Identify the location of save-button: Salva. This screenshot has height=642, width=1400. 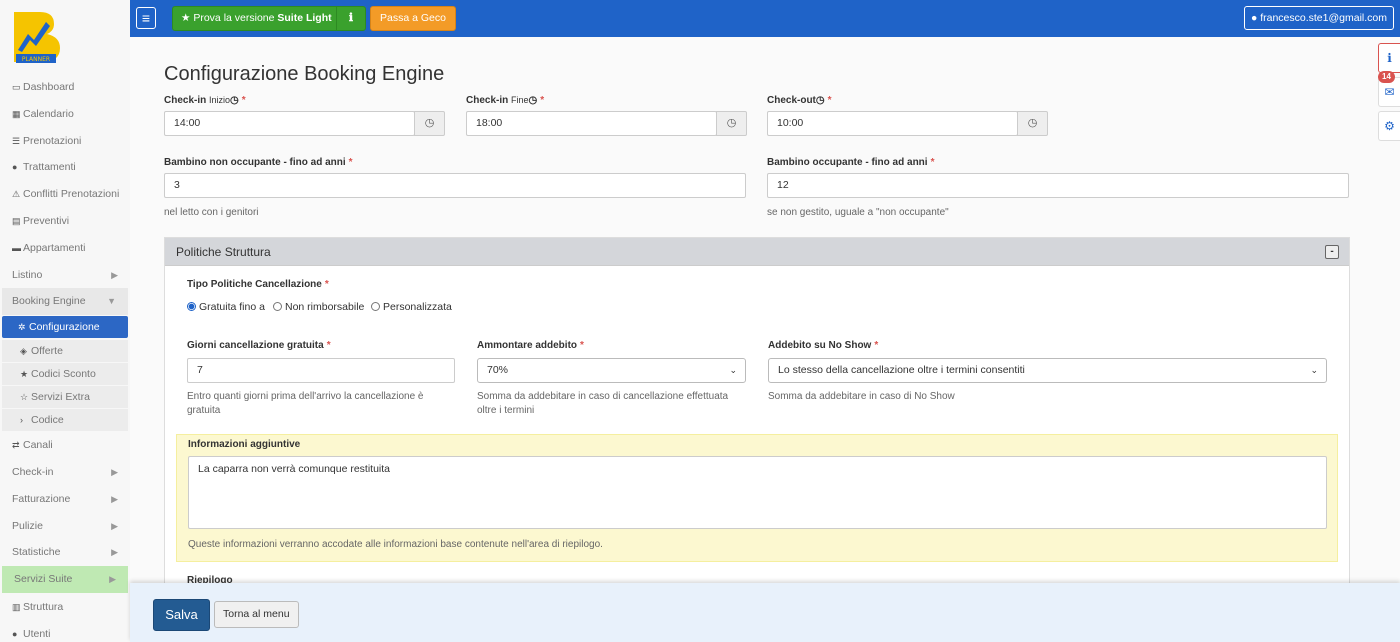
(181, 615).